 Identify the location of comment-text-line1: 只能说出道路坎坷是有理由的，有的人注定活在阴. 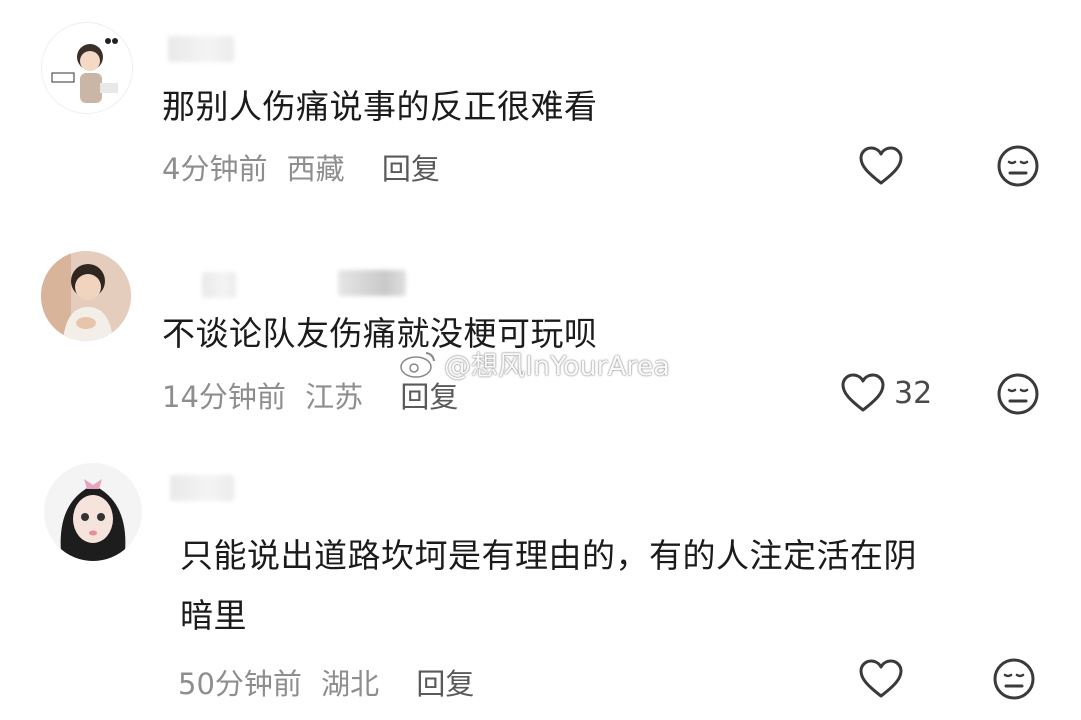
(548, 555).